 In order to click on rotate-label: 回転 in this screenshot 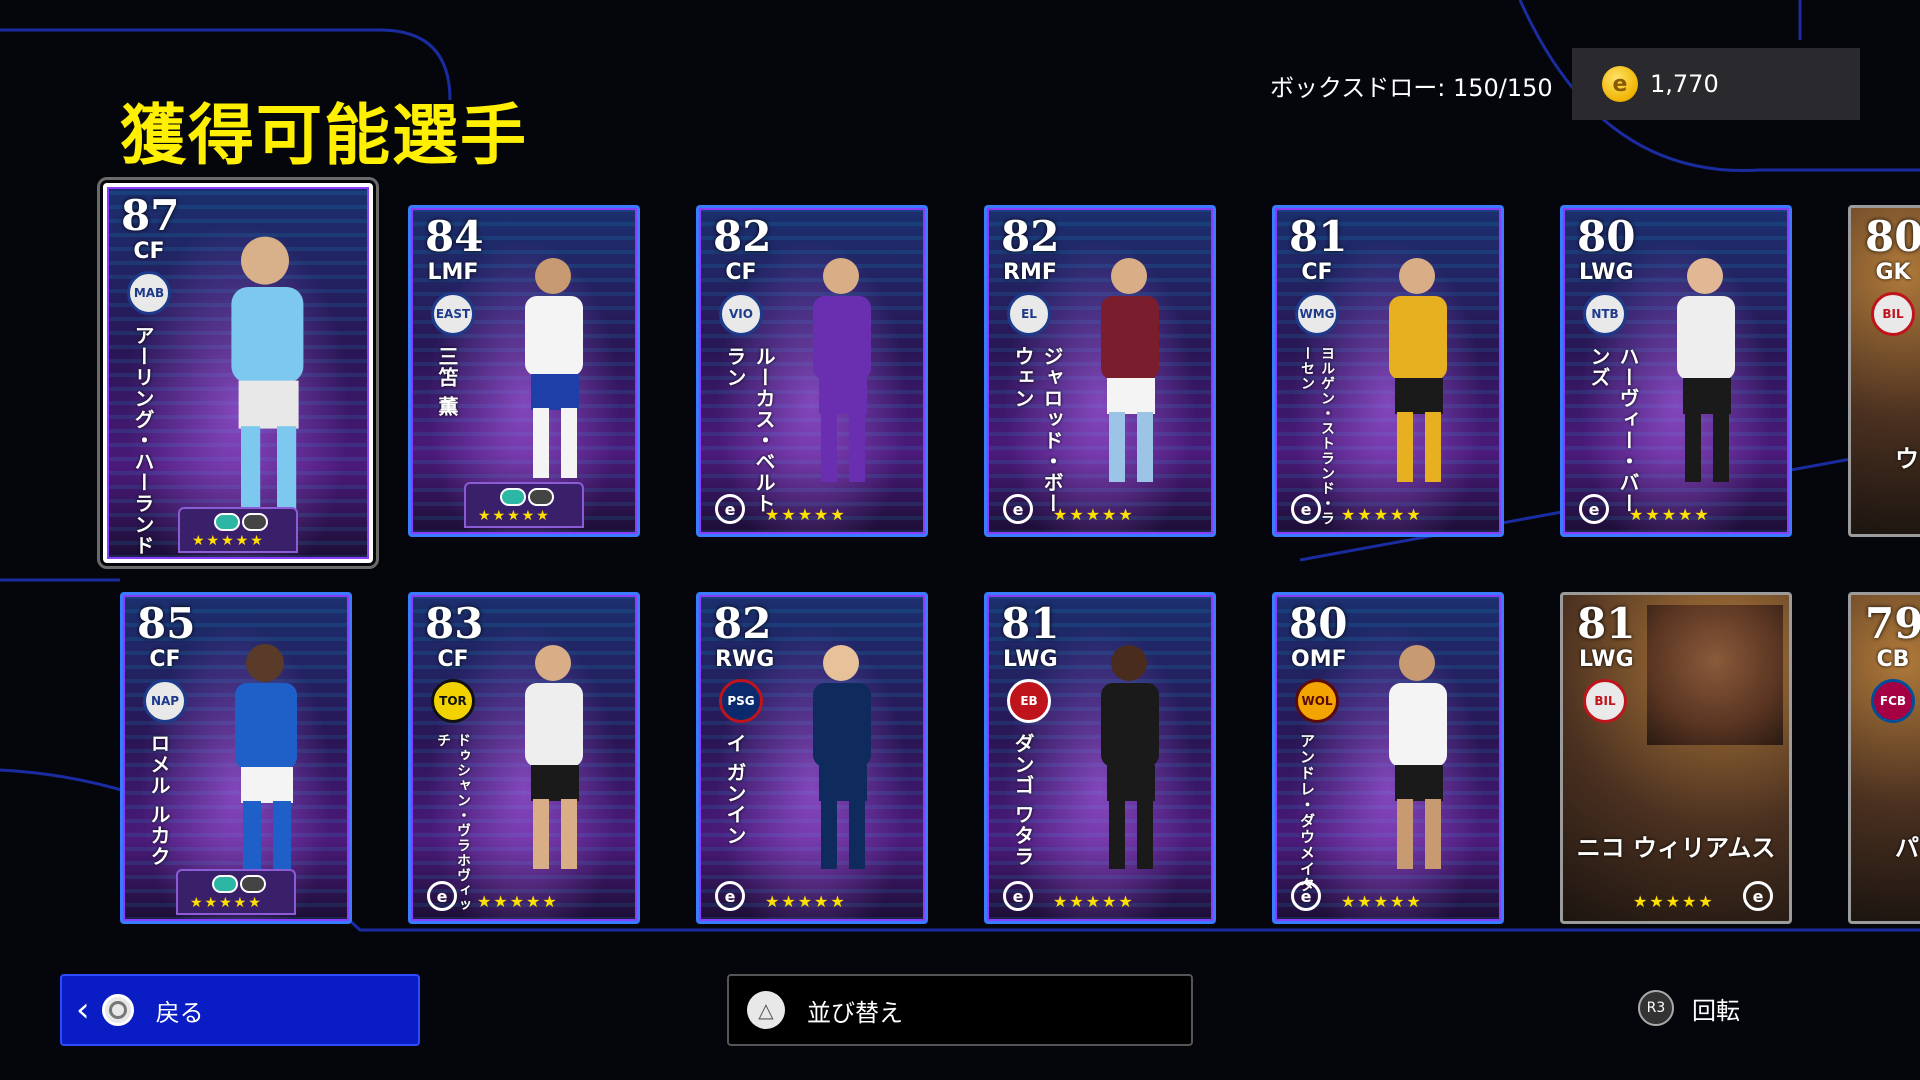, I will do `click(1716, 1010)`.